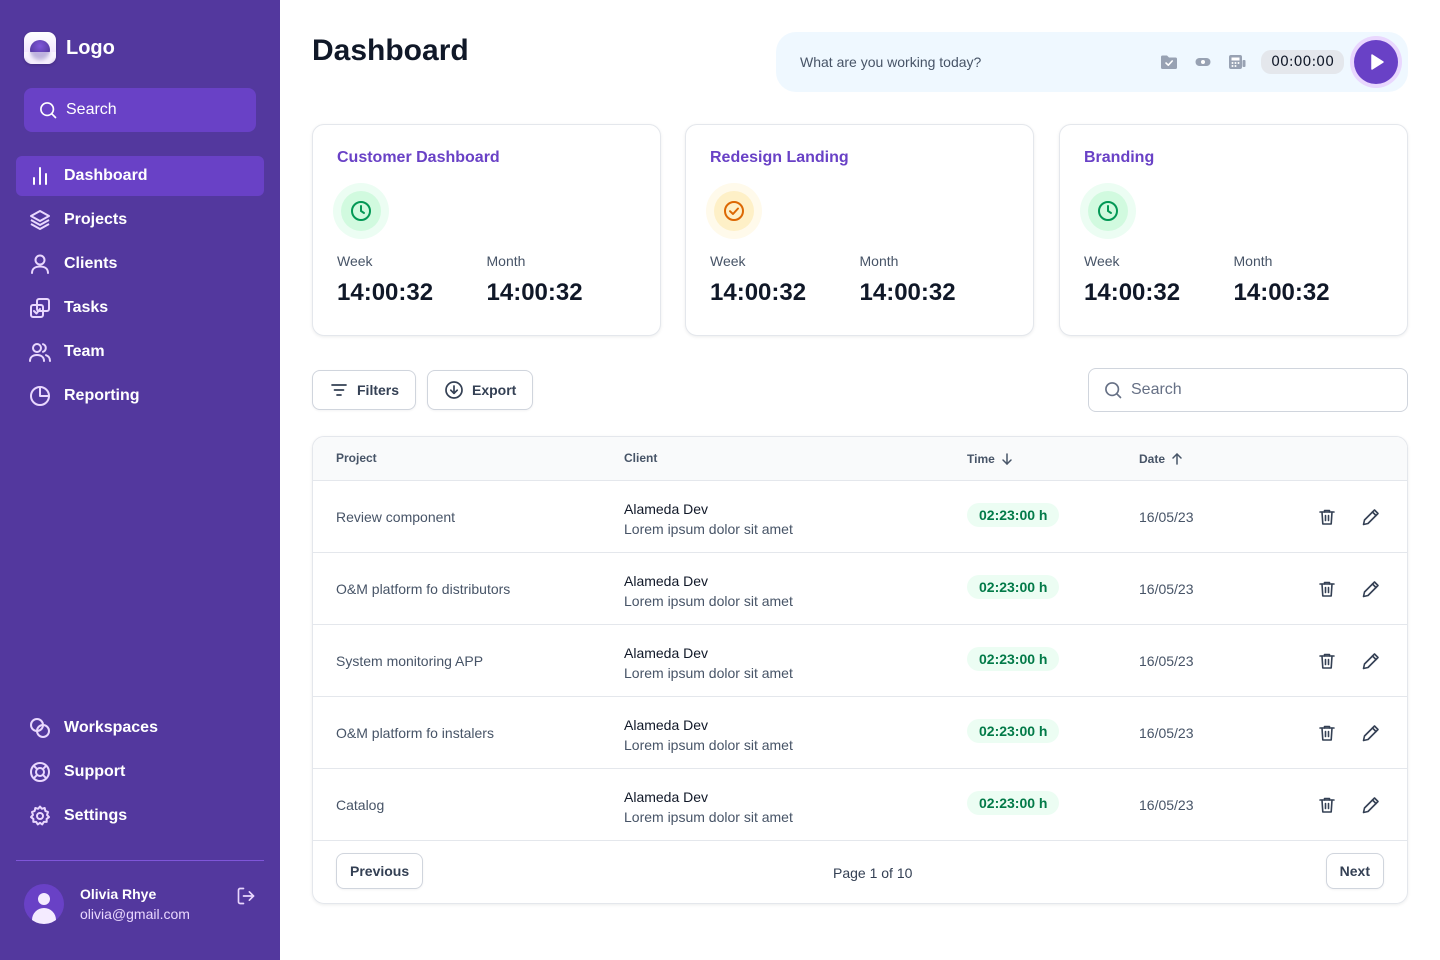 The width and height of the screenshot is (1440, 960). I want to click on sidebar-nav-secondary: Workspaces Support Settings, so click(140, 774).